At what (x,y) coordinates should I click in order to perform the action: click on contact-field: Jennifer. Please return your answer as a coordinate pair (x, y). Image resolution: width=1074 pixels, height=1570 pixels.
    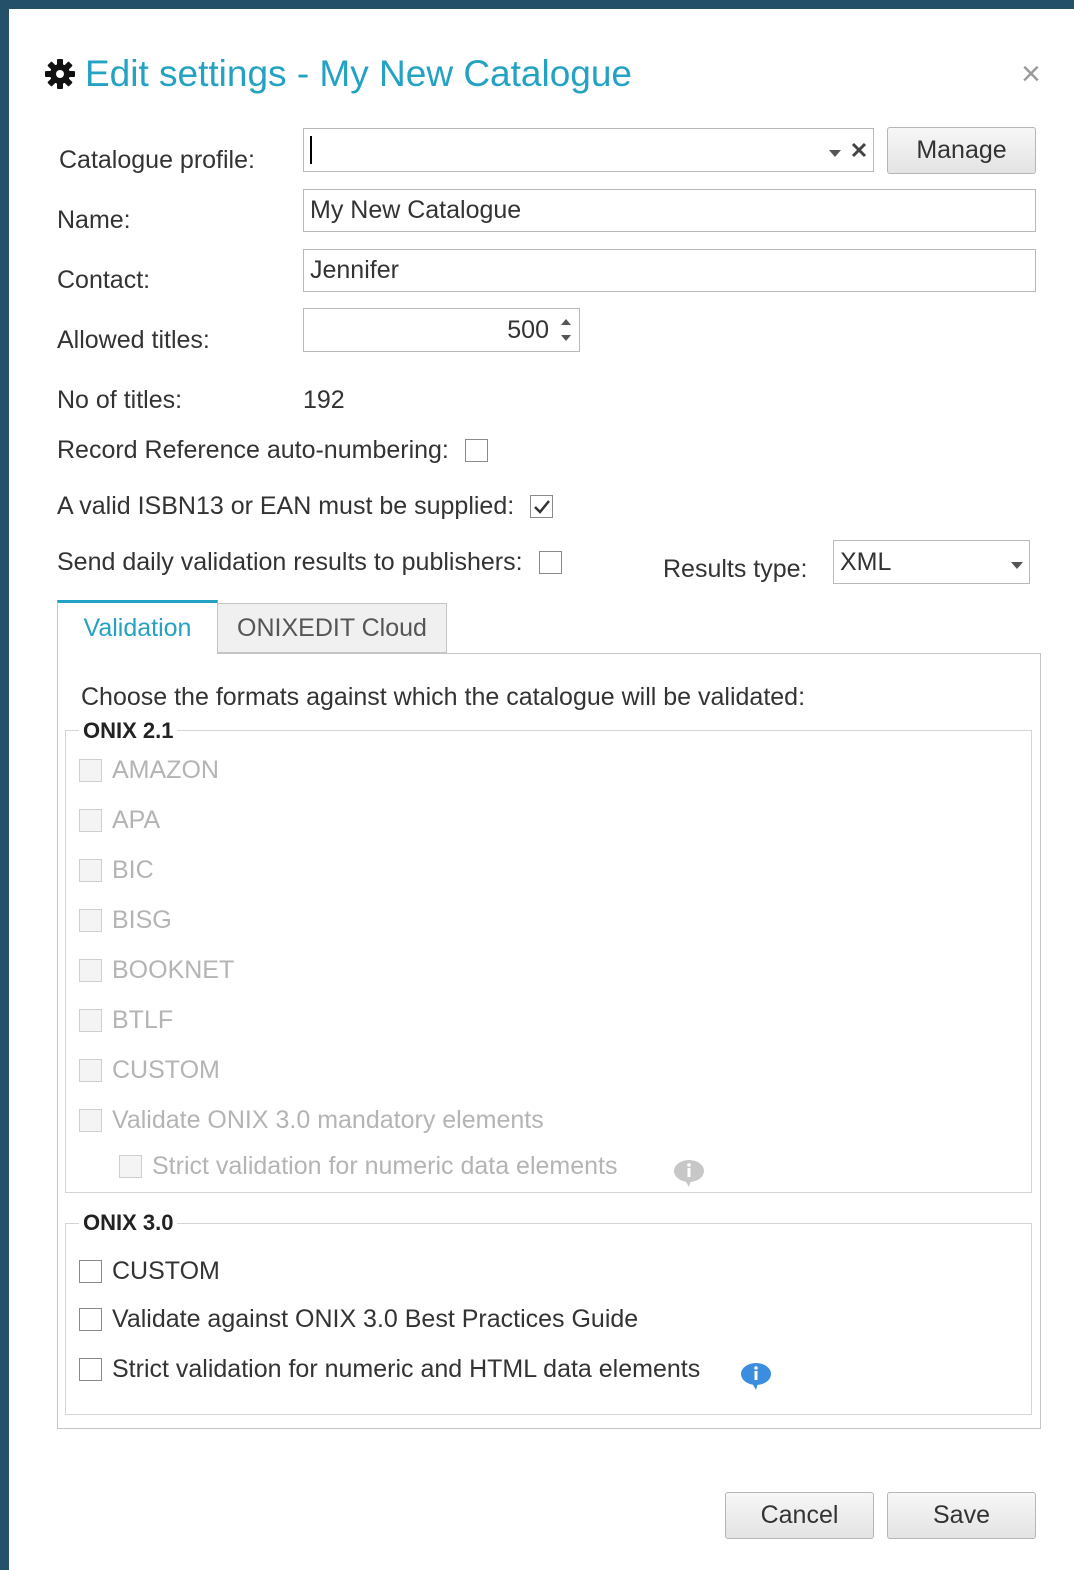
    Looking at the image, I should click on (669, 270).